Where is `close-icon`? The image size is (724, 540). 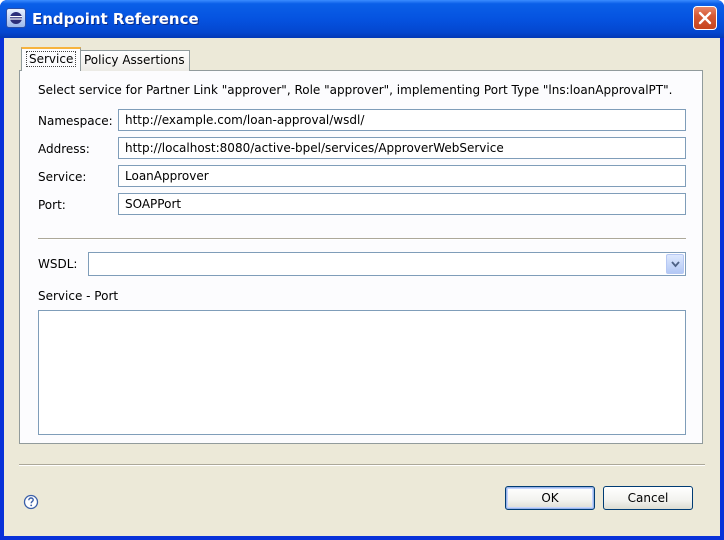 close-icon is located at coordinates (705, 18).